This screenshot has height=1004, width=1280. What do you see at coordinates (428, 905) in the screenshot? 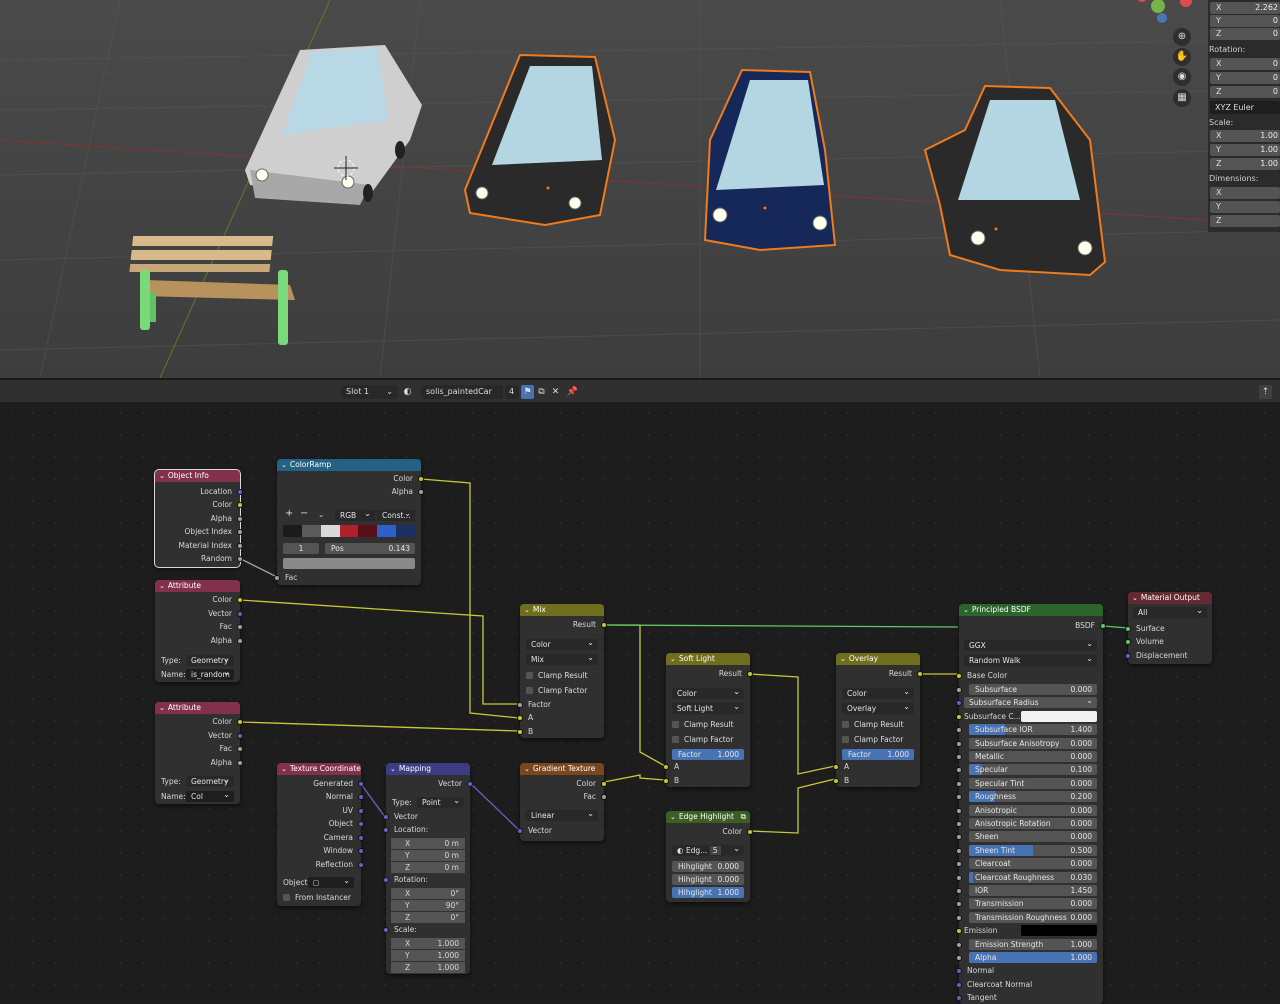
I see `rotation-y-field: Y 90°` at bounding box center [428, 905].